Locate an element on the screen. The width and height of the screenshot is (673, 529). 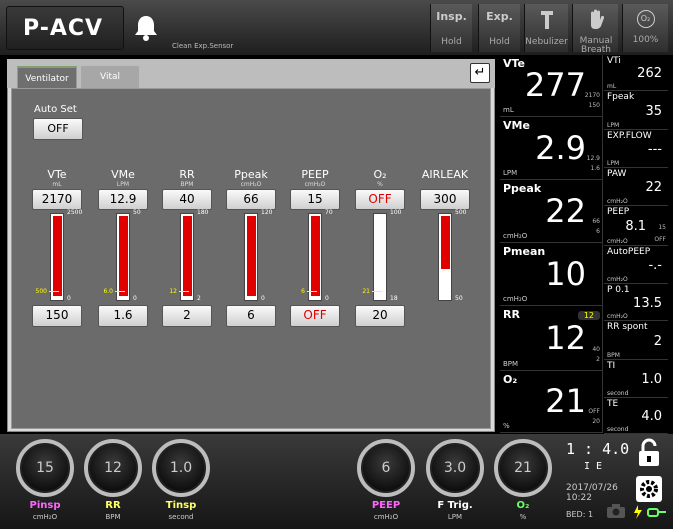
bar-min: 0 is located at coordinates (263, 298).